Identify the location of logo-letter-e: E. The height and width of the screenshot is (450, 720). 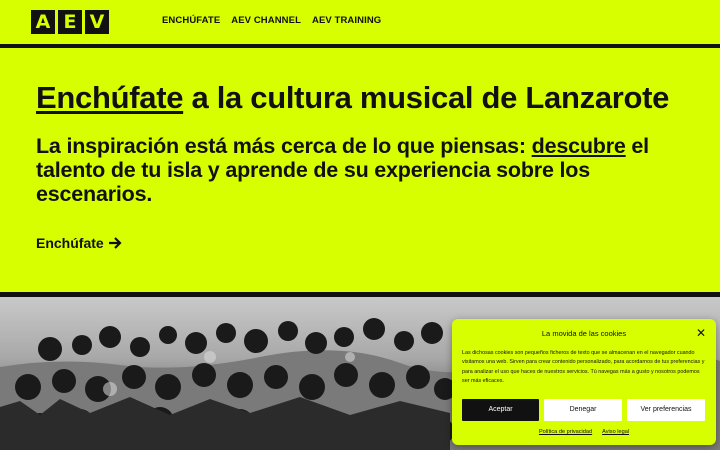
(70, 22).